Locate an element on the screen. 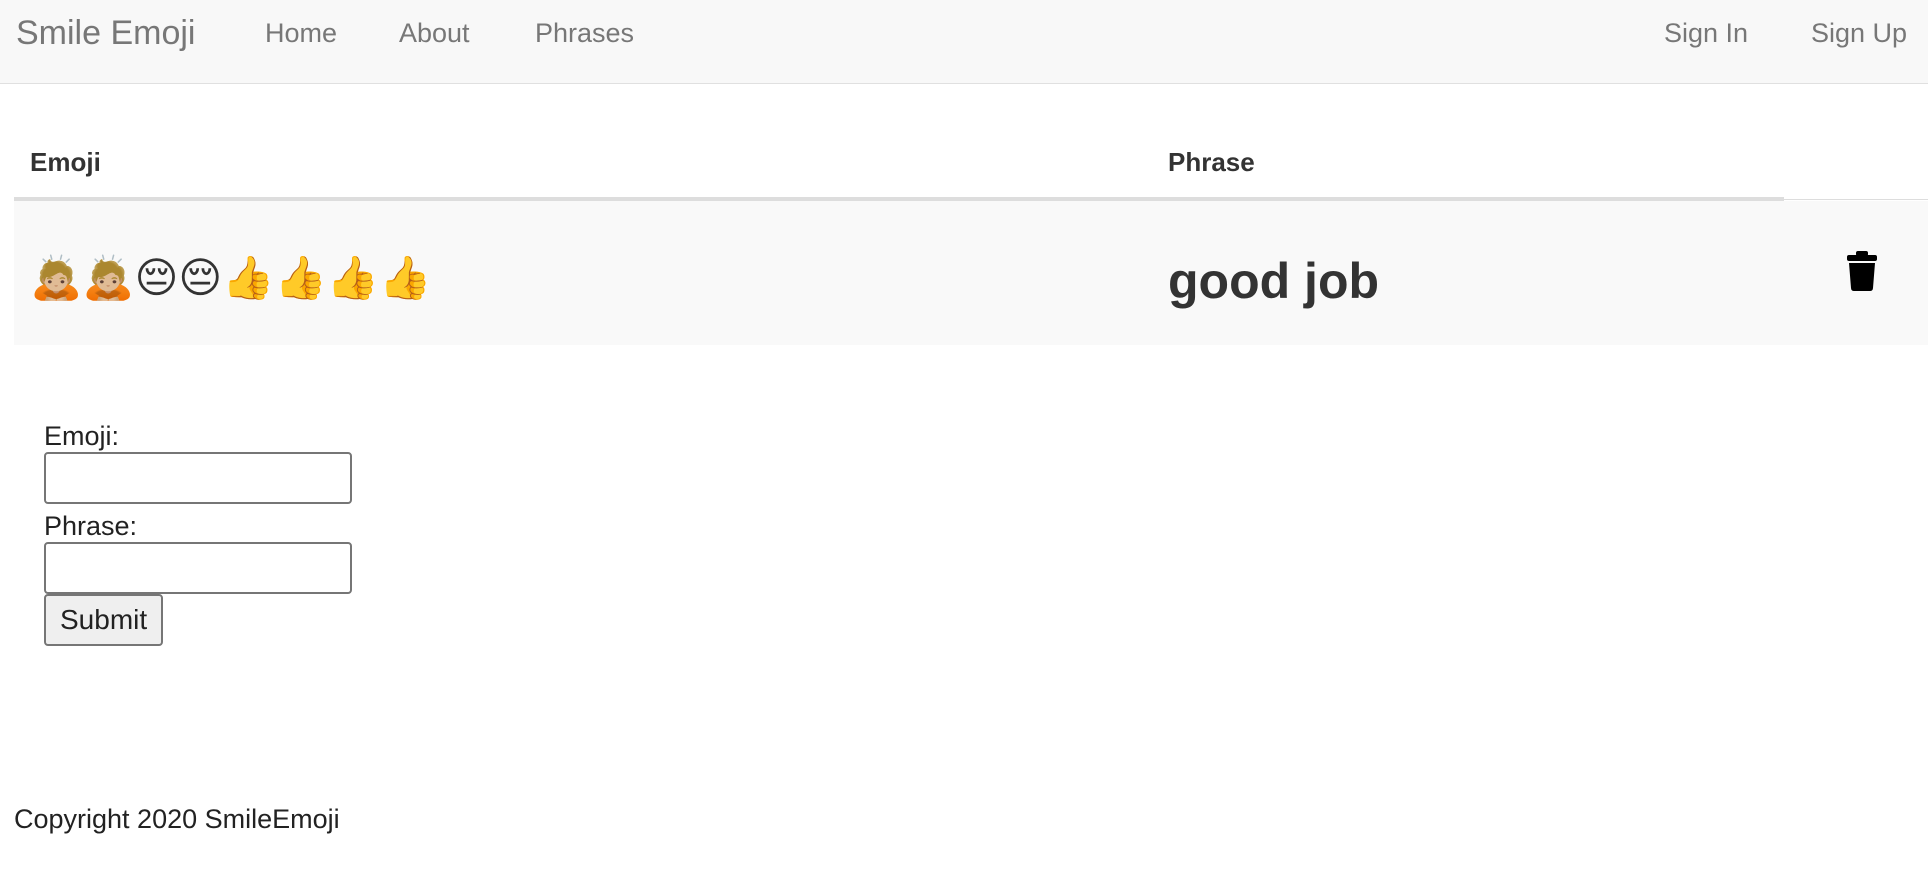 This screenshot has height=876, width=1928. trash-icon is located at coordinates (1862, 271).